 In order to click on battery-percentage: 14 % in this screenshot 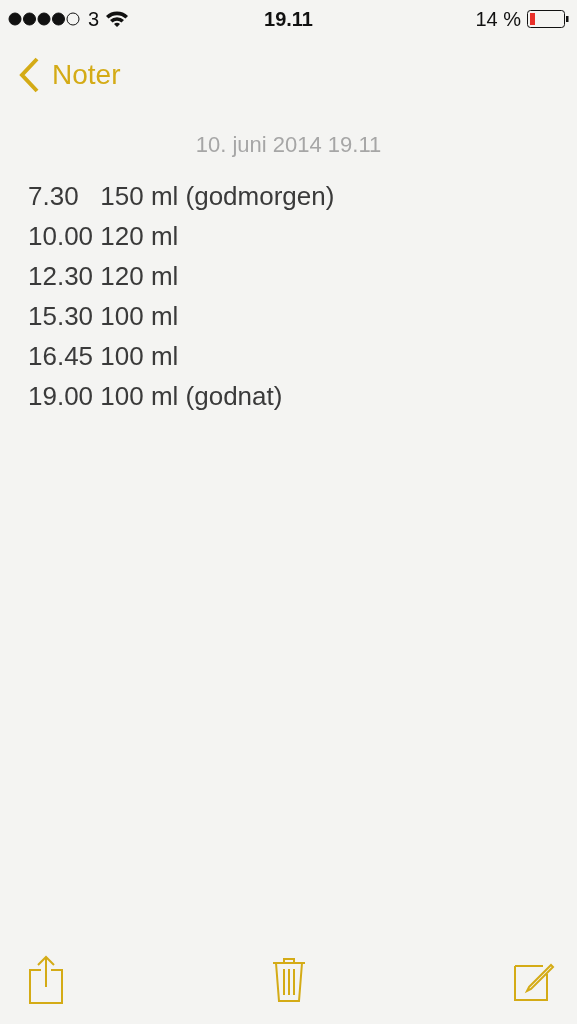, I will do `click(498, 19)`.